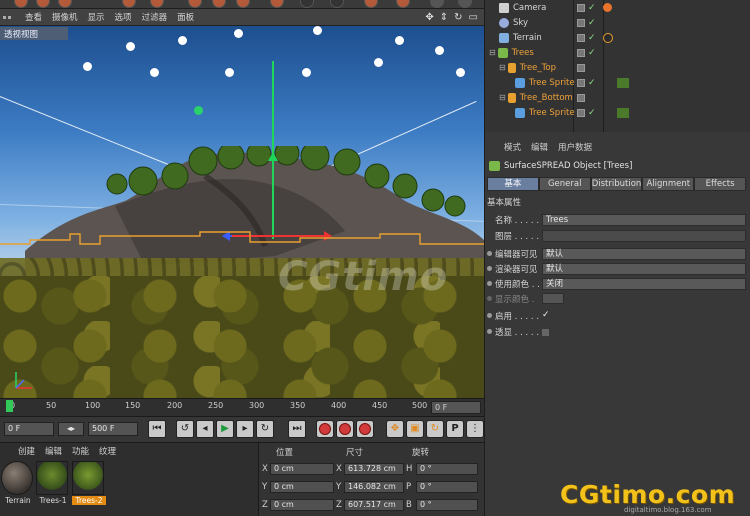  Describe the element at coordinates (668, 184) in the screenshot. I see `tab-alignment: Alignment` at that location.